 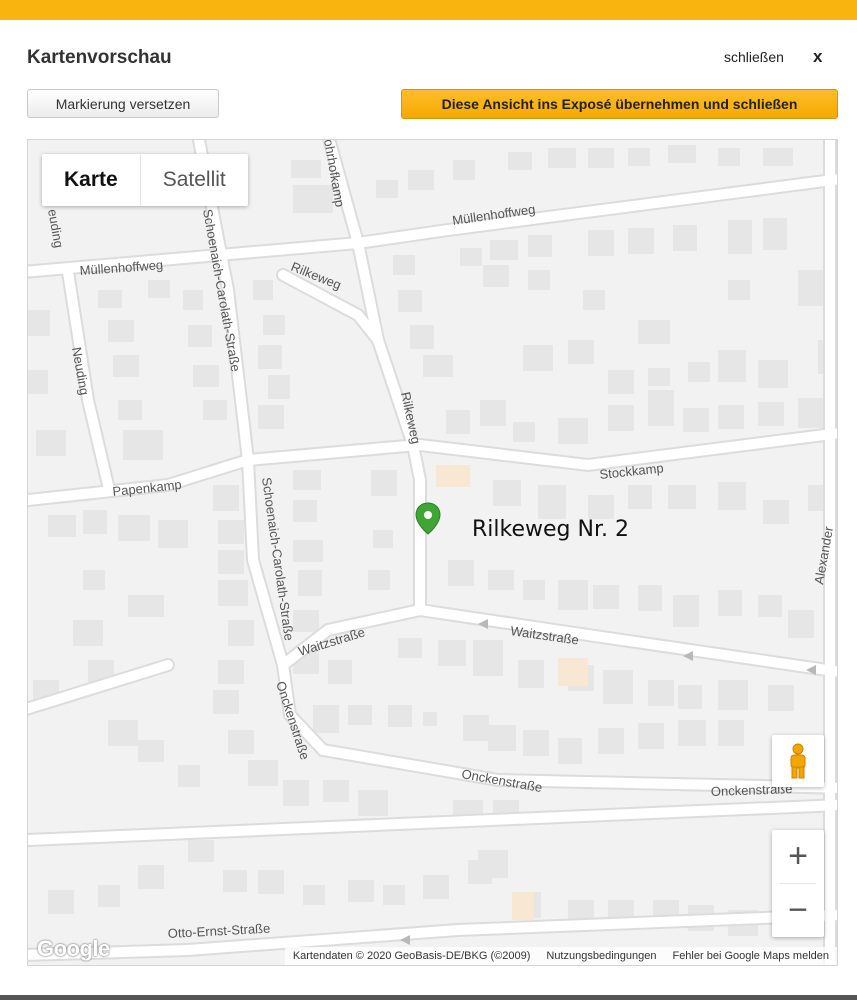 I want to click on report-error-link: Fehler bei Google Maps melden, so click(x=750, y=956).